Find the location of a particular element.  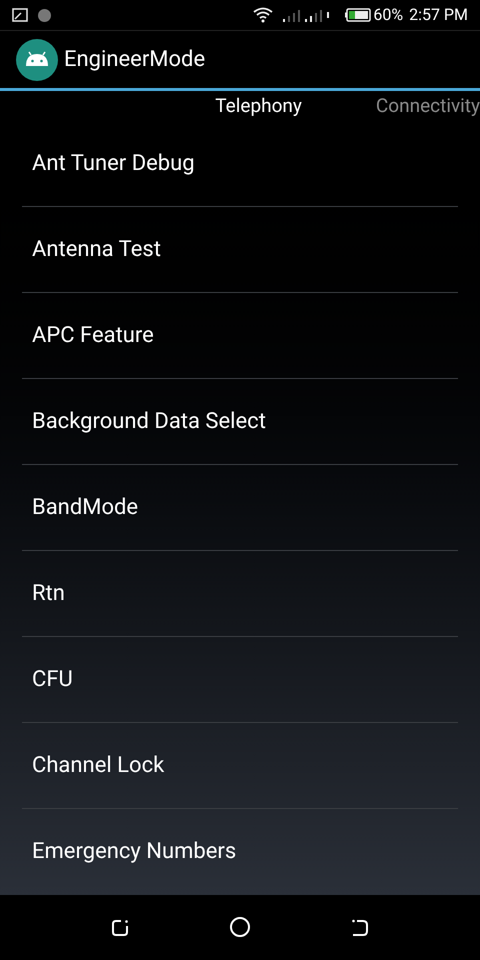

battery-percentage: 60% is located at coordinates (388, 15).